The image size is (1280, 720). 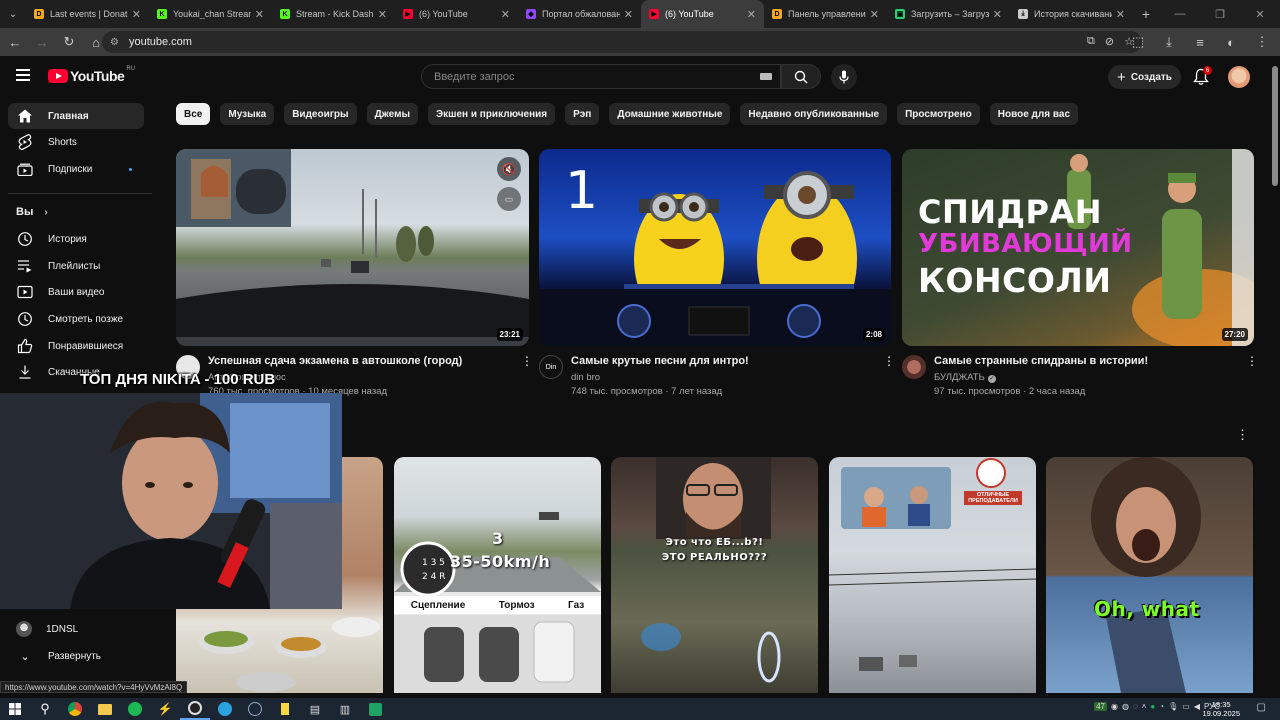 What do you see at coordinates (914, 367) in the screenshot?
I see `channel-avatar` at bounding box center [914, 367].